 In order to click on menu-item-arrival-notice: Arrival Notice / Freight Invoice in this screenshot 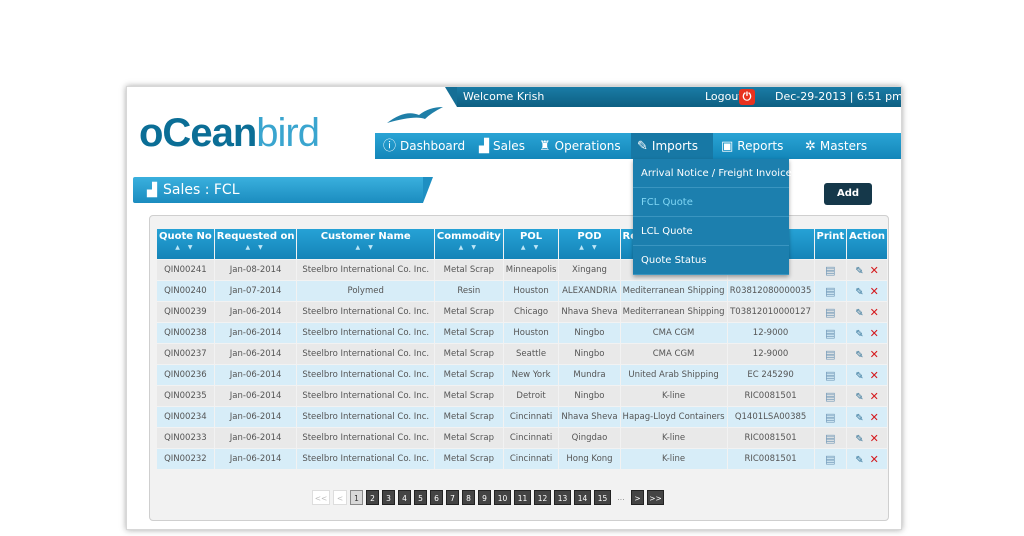, I will do `click(712, 173)`.